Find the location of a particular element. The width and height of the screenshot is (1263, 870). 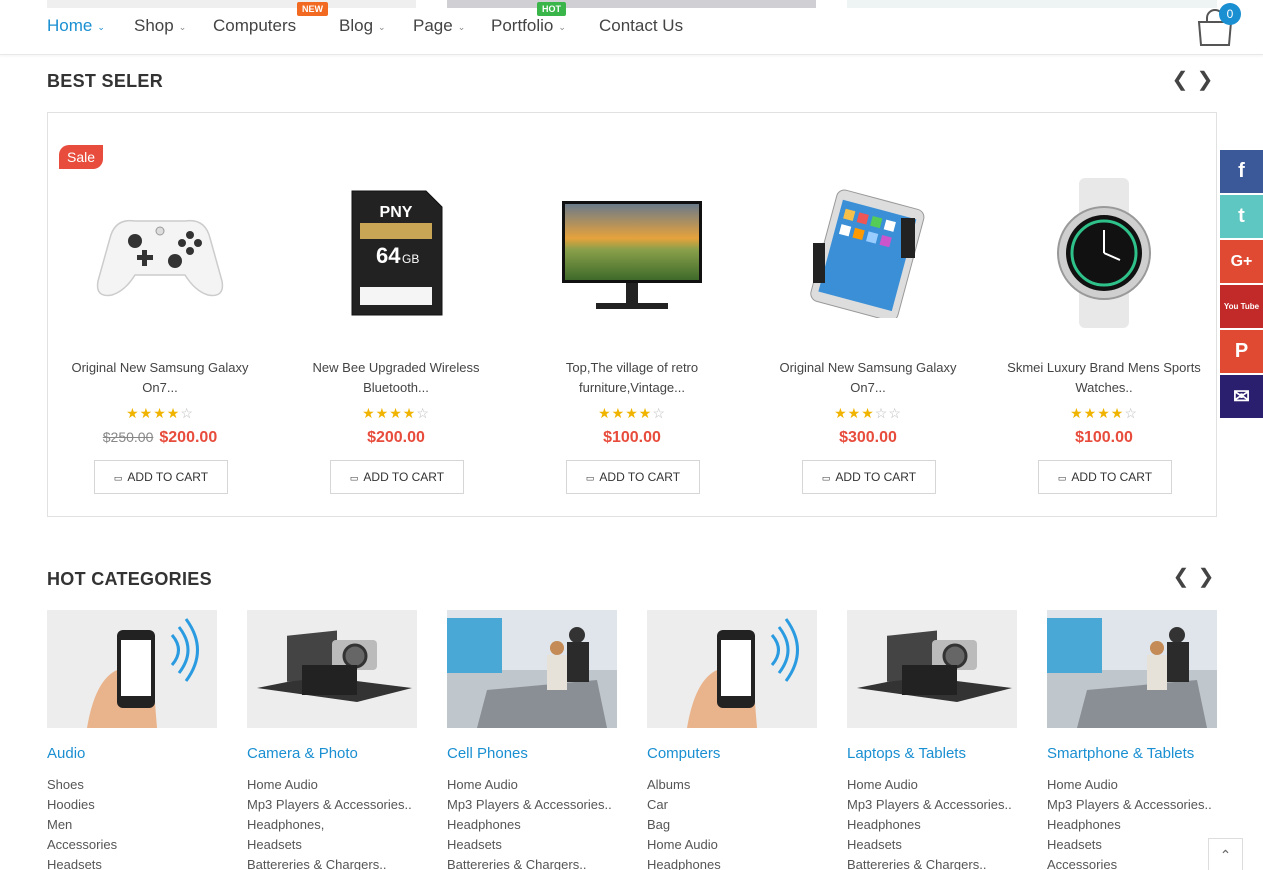

category-title: Laptops & Tablets is located at coordinates (906, 753).